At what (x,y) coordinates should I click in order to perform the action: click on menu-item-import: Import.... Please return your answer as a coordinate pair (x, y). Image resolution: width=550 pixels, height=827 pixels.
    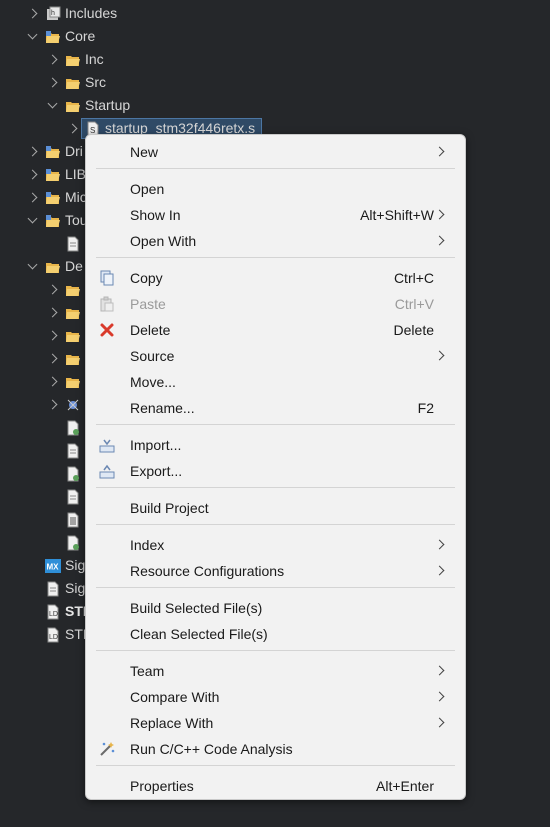
    Looking at the image, I should click on (275, 445).